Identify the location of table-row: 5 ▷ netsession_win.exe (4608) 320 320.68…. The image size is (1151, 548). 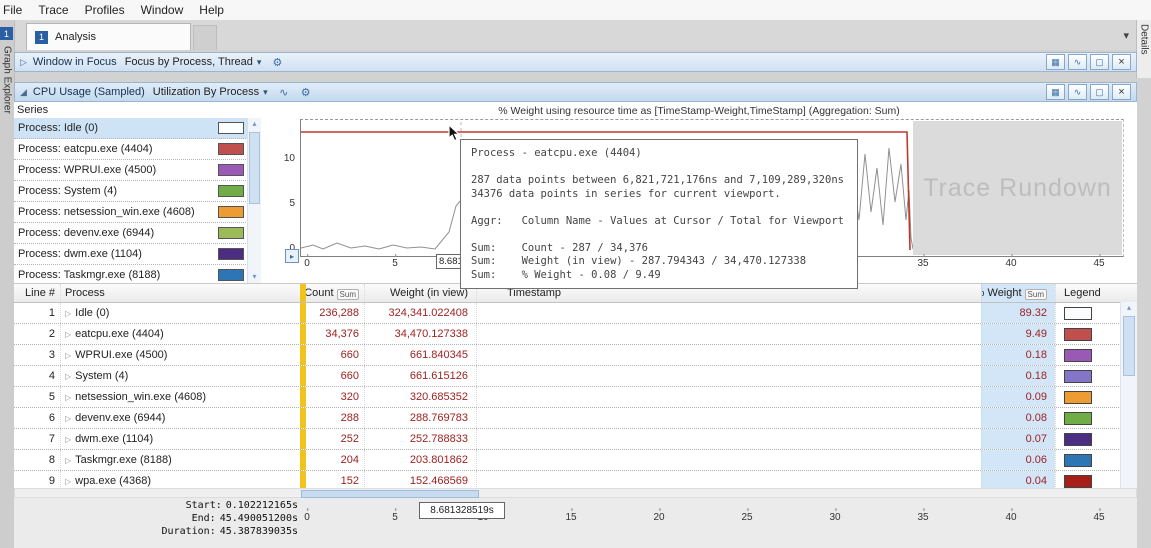
(575, 397).